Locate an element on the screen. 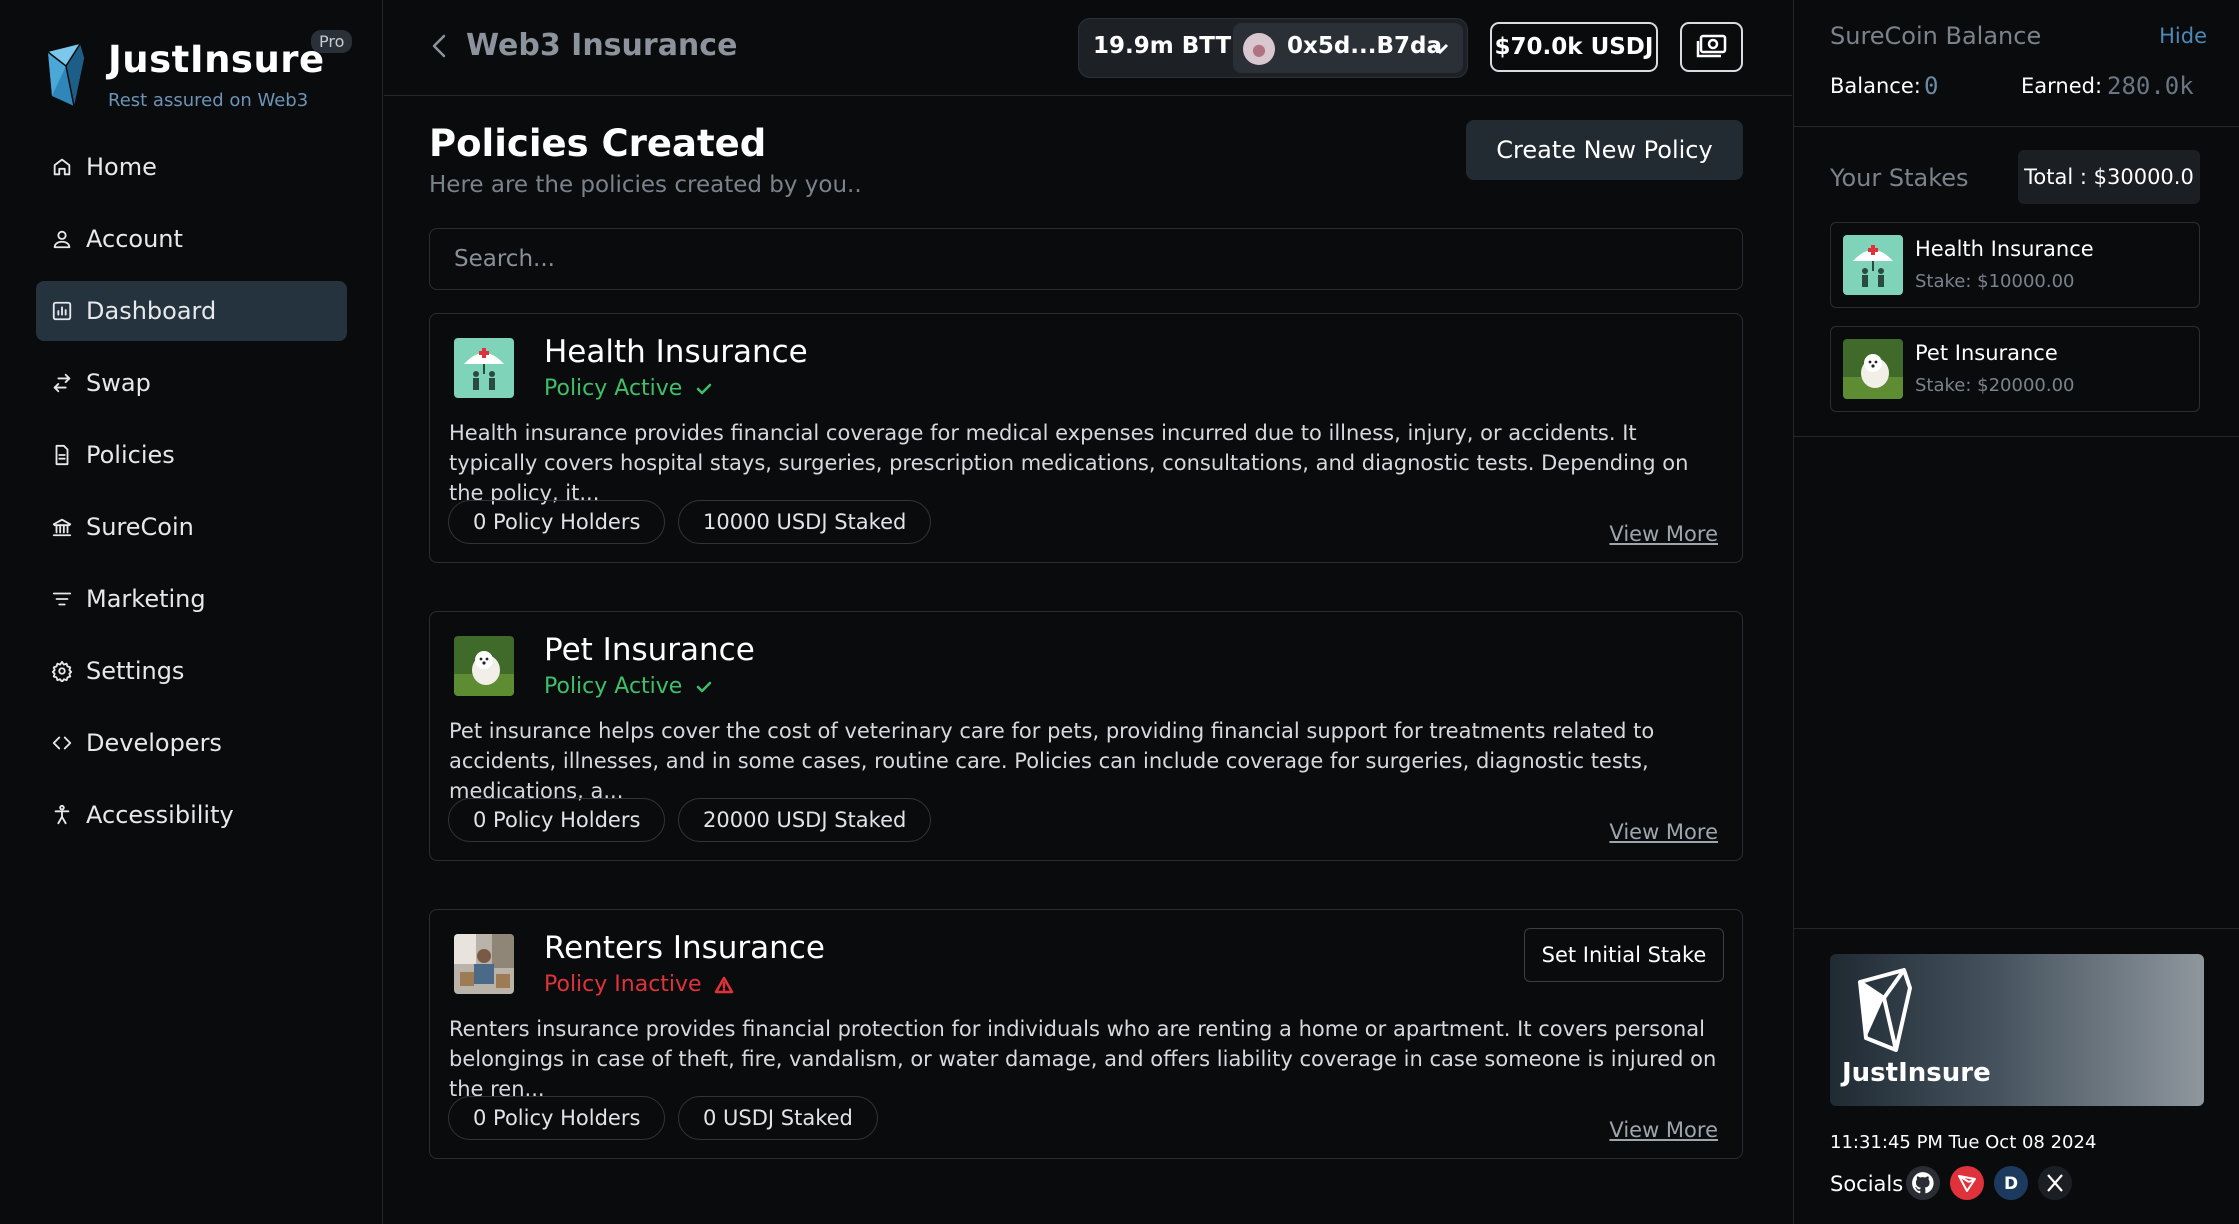 The image size is (2239, 1224). tron-icon is located at coordinates (1967, 1183).